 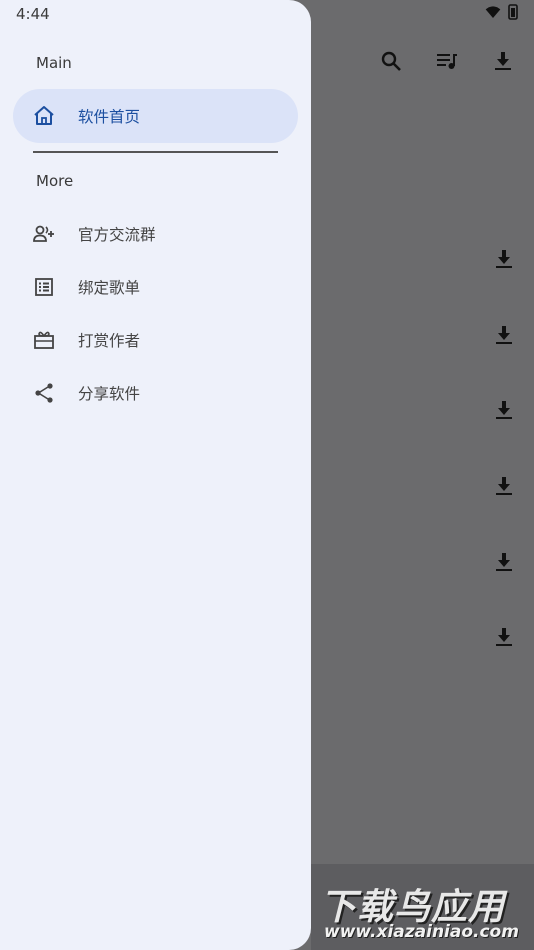 I want to click on nav-item-label: 分享软件, so click(x=109, y=394).